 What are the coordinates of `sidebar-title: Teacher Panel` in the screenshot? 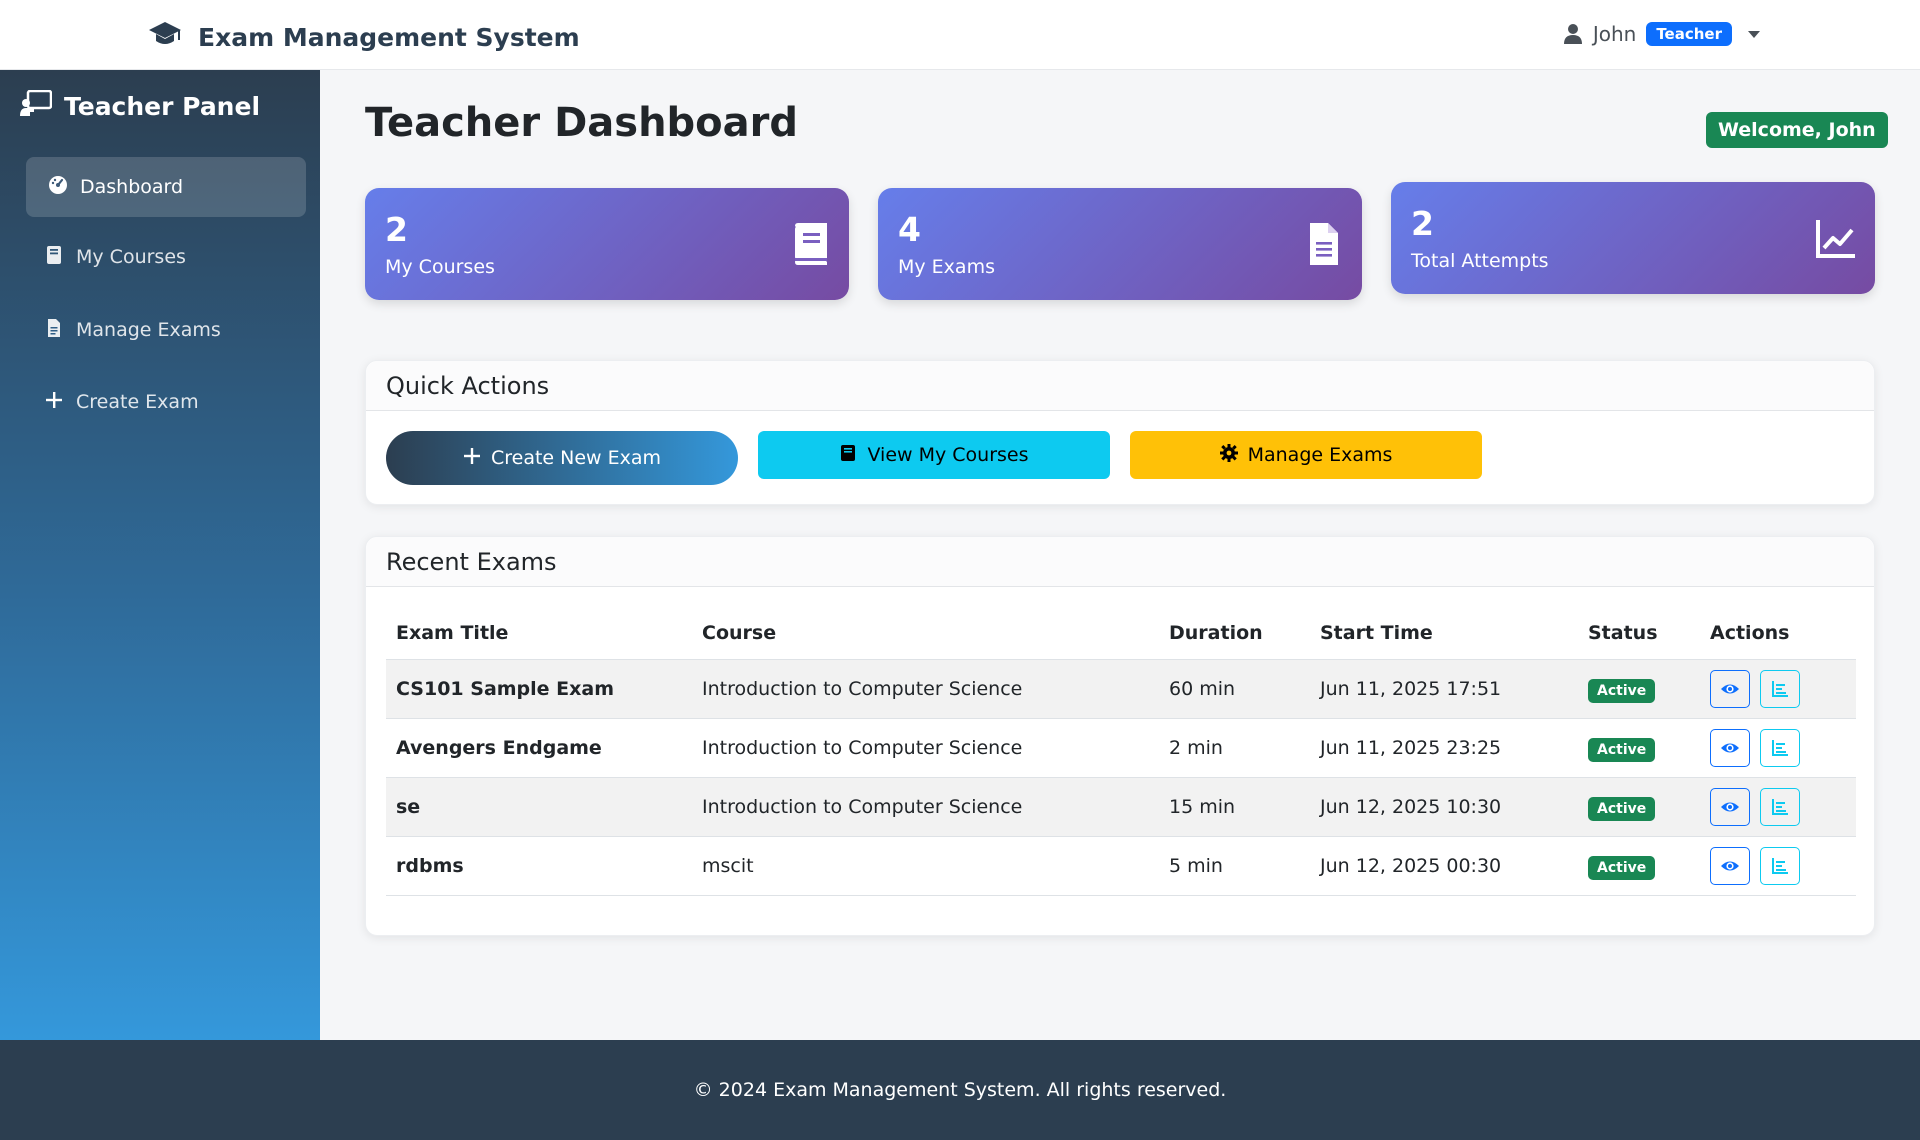 It's located at (140, 105).